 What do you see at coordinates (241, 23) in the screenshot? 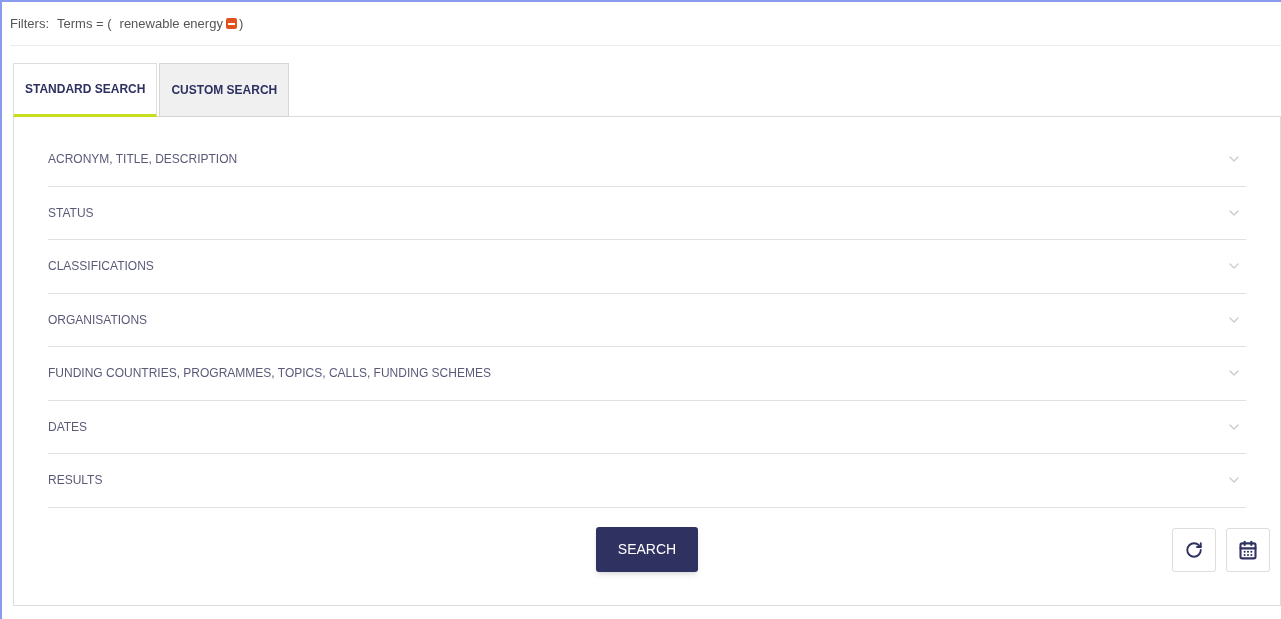
I see `filter-close-paren: )` at bounding box center [241, 23].